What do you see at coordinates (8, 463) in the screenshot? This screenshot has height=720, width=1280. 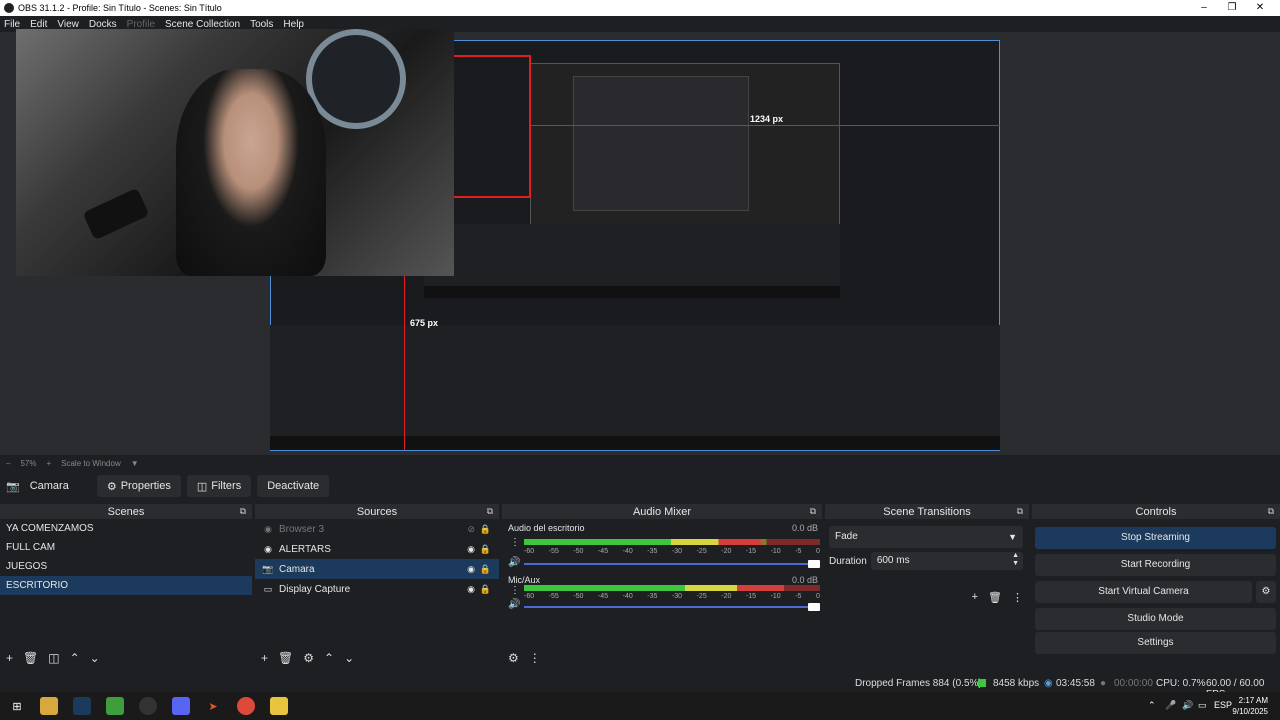 I see `zoom-out-button: –` at bounding box center [8, 463].